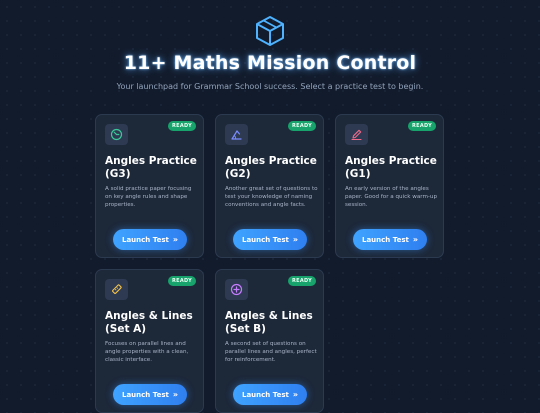  I want to click on card-title: Angles Practice (G3), so click(151, 167).